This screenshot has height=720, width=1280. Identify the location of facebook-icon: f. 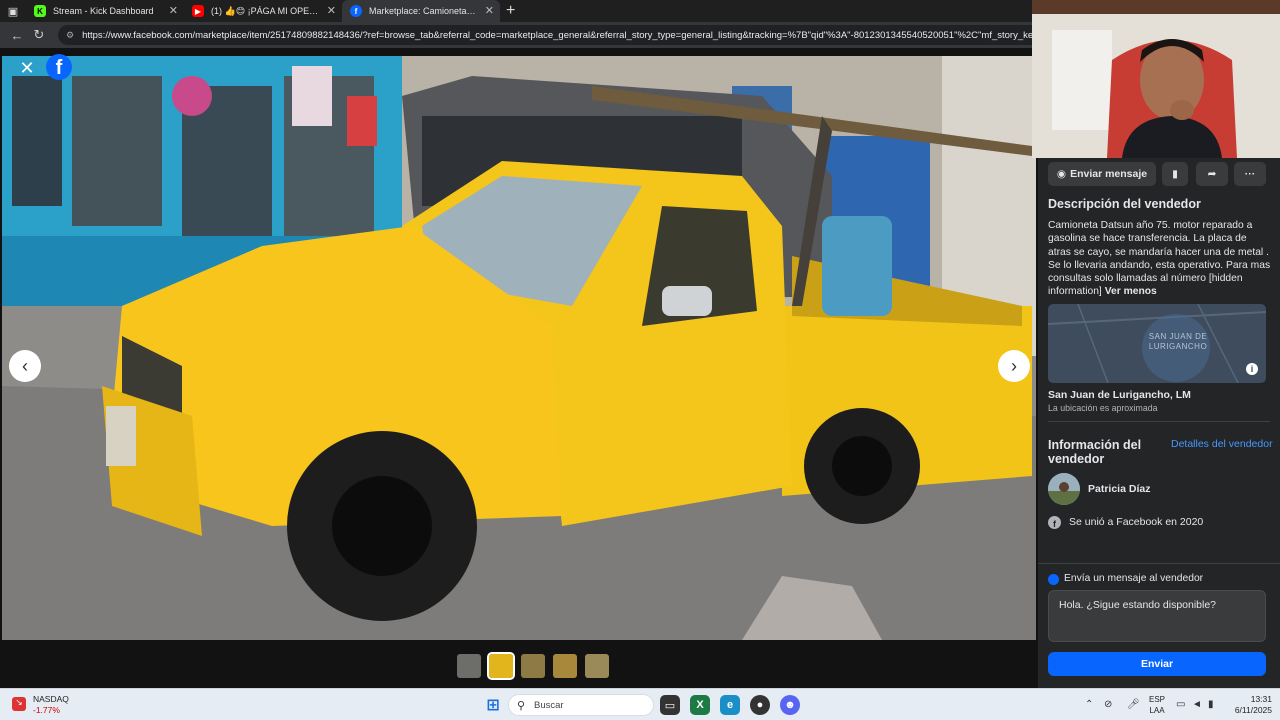
(356, 11).